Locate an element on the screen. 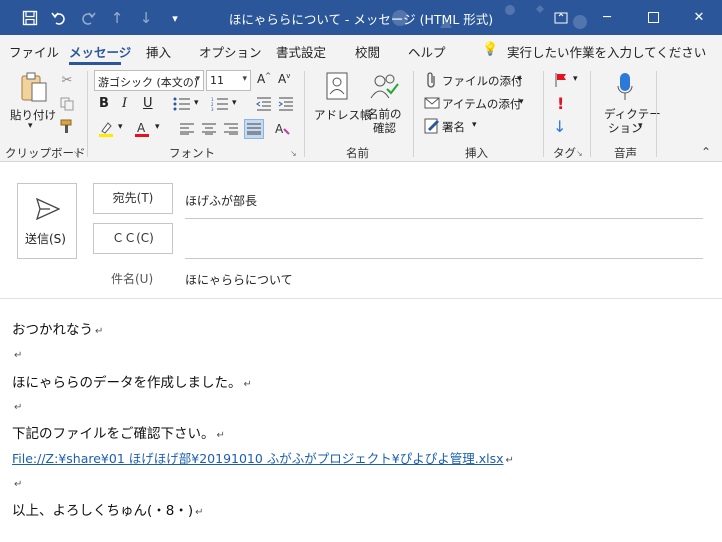 The height and width of the screenshot is (542, 722). justify-icon is located at coordinates (254, 129).